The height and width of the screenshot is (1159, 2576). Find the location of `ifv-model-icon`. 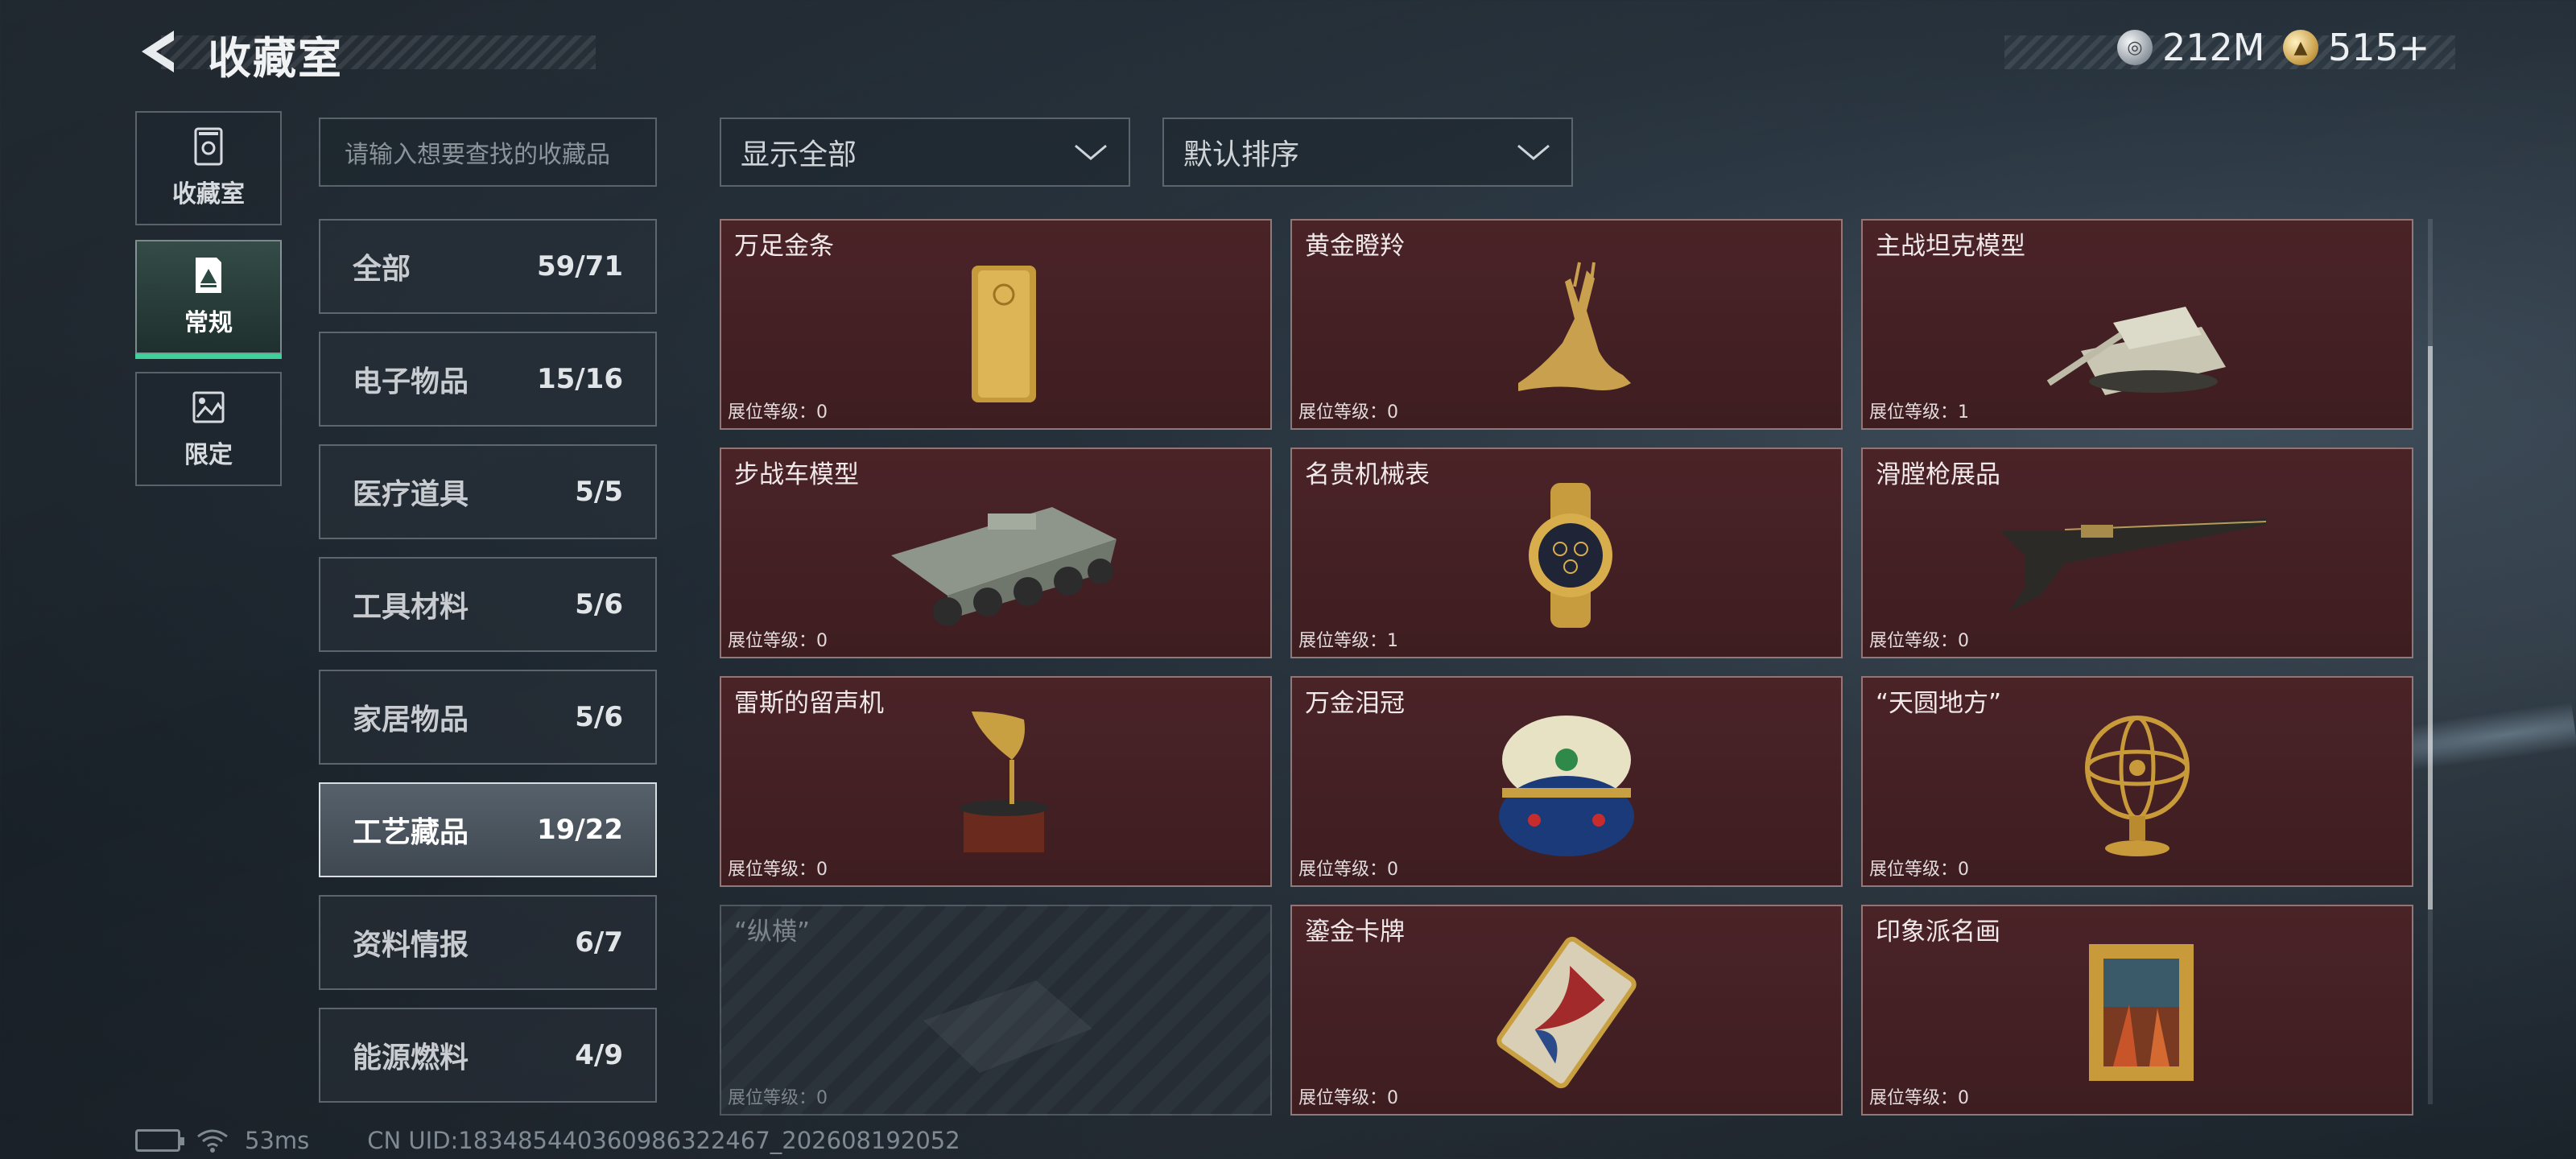

ifv-model-icon is located at coordinates (1004, 566).